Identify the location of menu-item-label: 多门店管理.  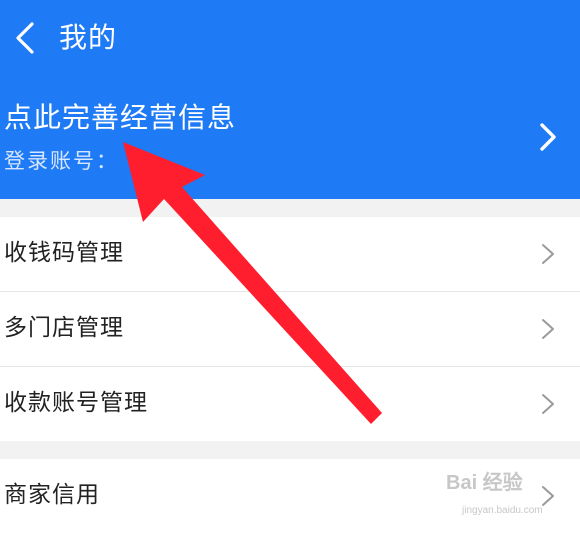
(64, 328).